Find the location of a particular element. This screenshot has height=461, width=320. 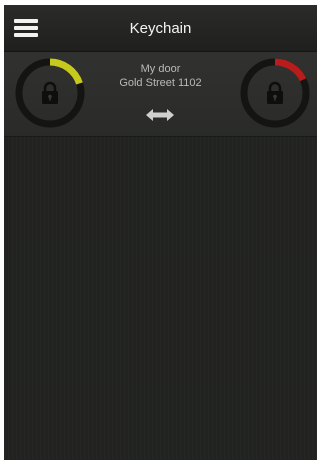

navigation-bar: Keychain is located at coordinates (160, 28).